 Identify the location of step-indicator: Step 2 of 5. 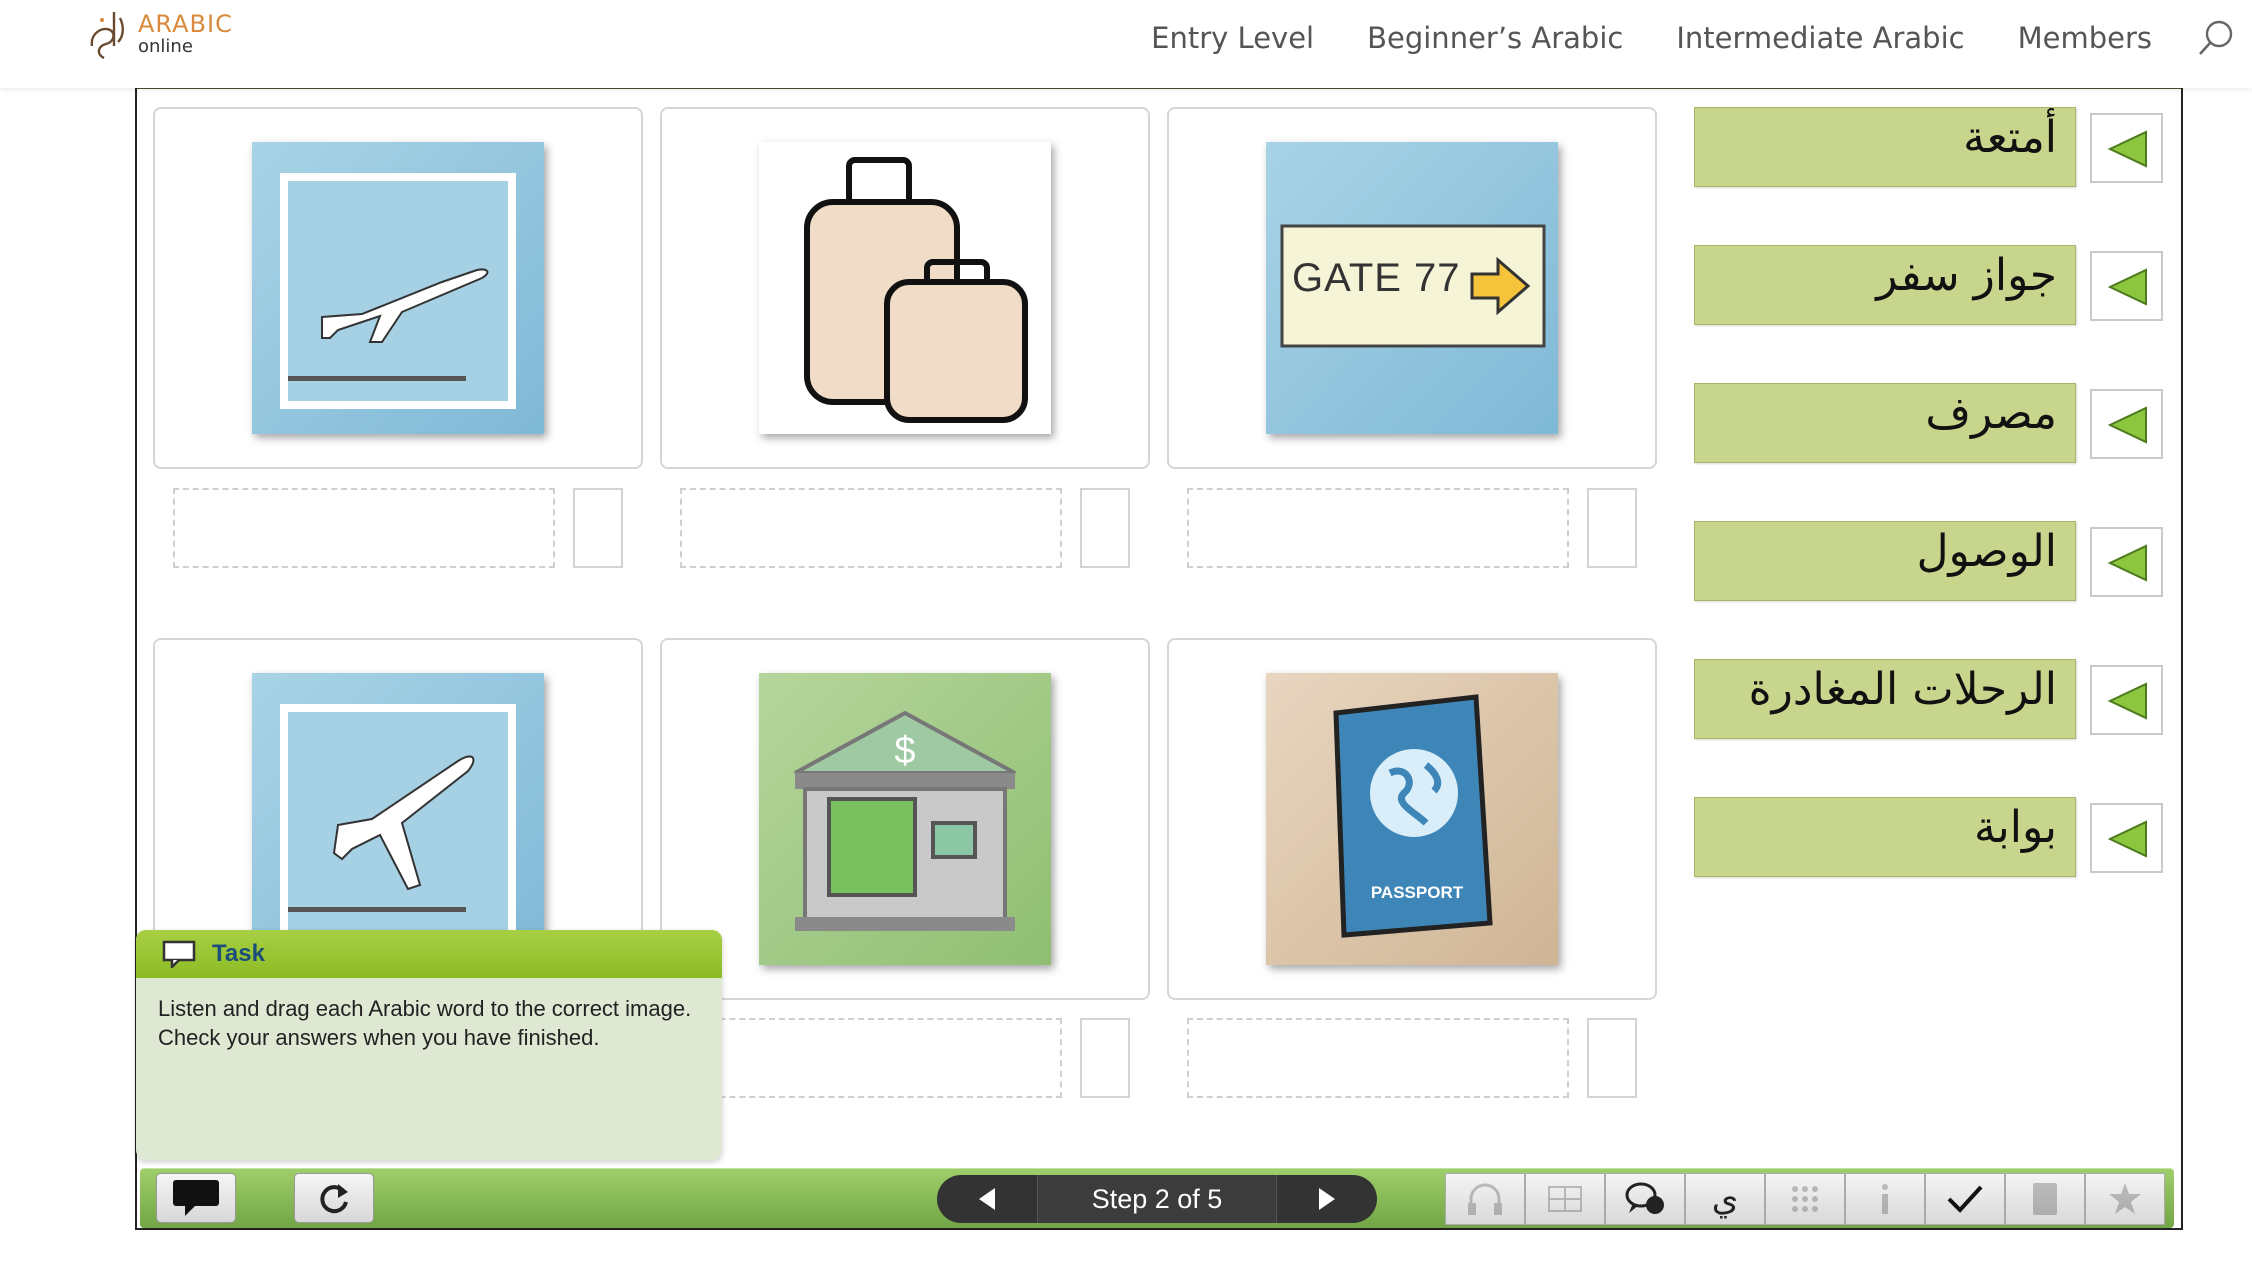
(1157, 1199).